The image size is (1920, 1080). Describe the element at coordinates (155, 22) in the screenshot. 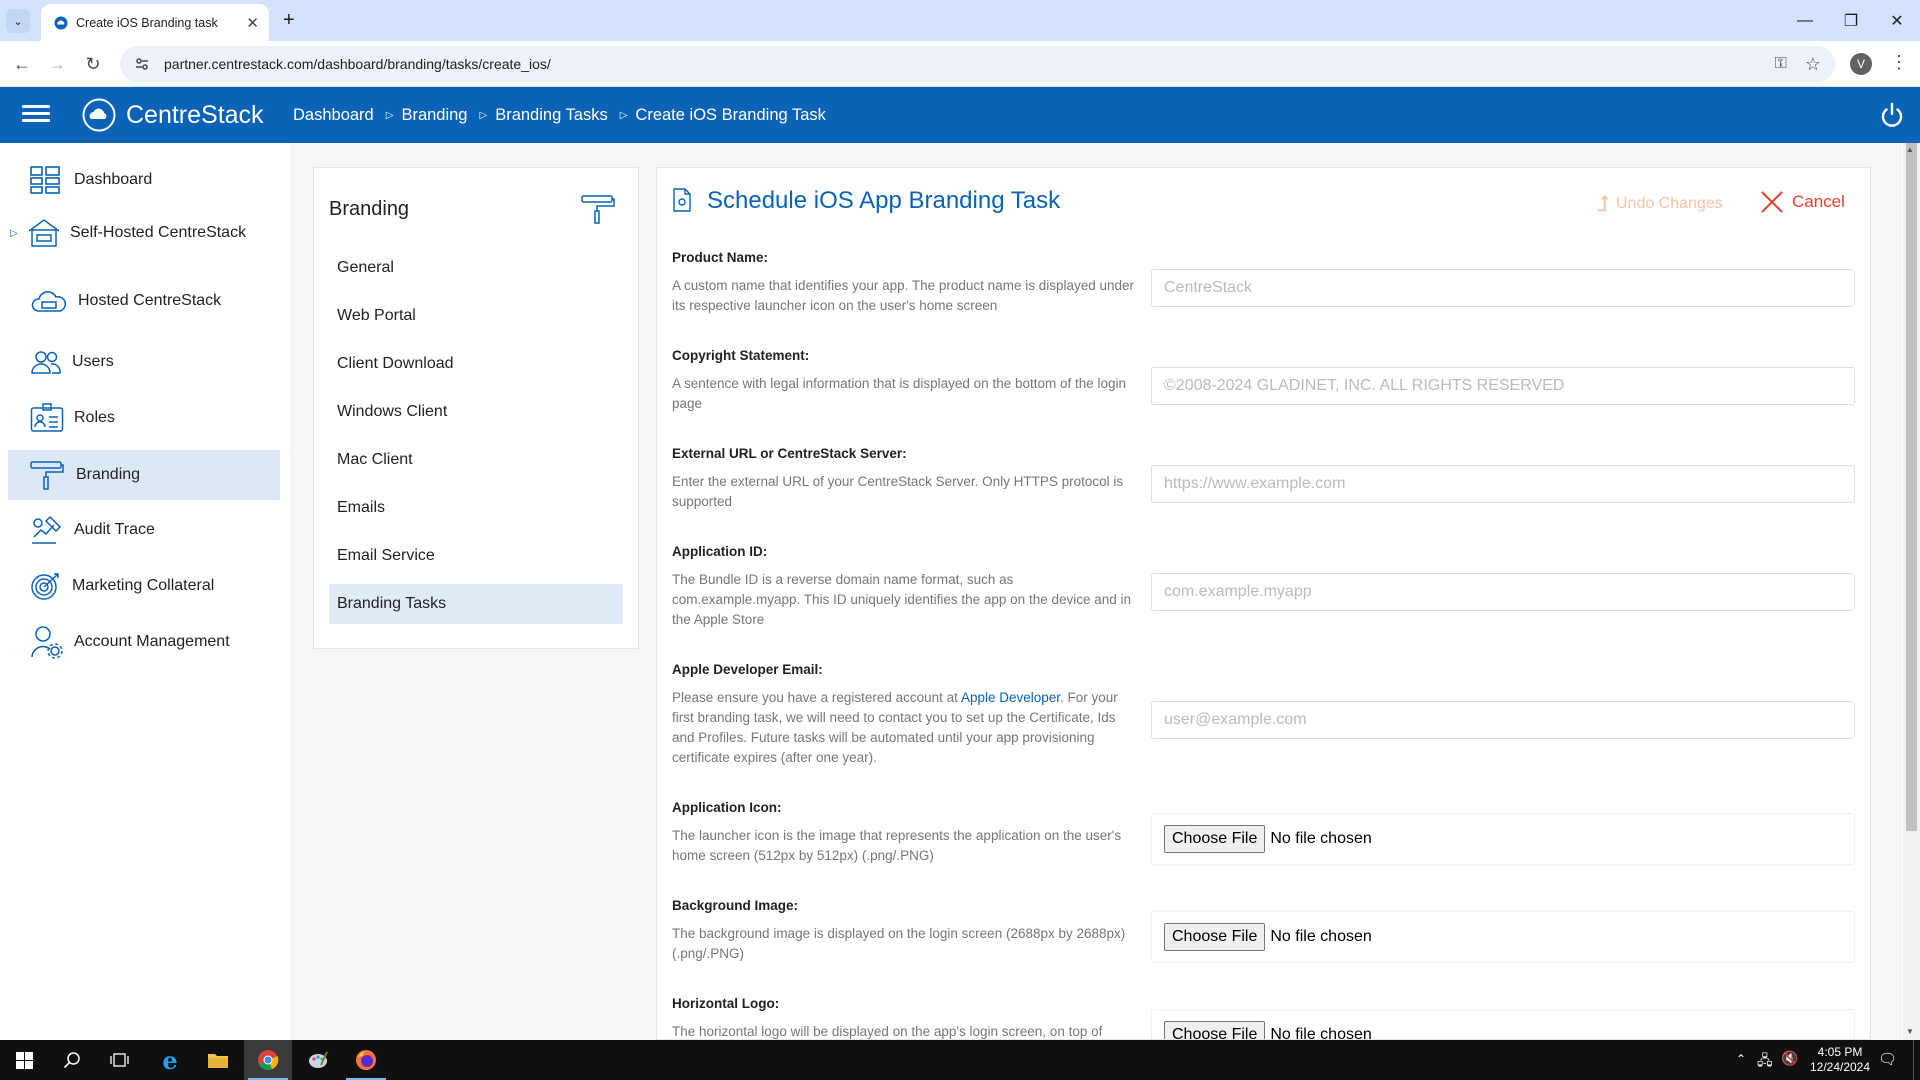

I see `browser-tab: Create iOS Branding task ✕` at that location.